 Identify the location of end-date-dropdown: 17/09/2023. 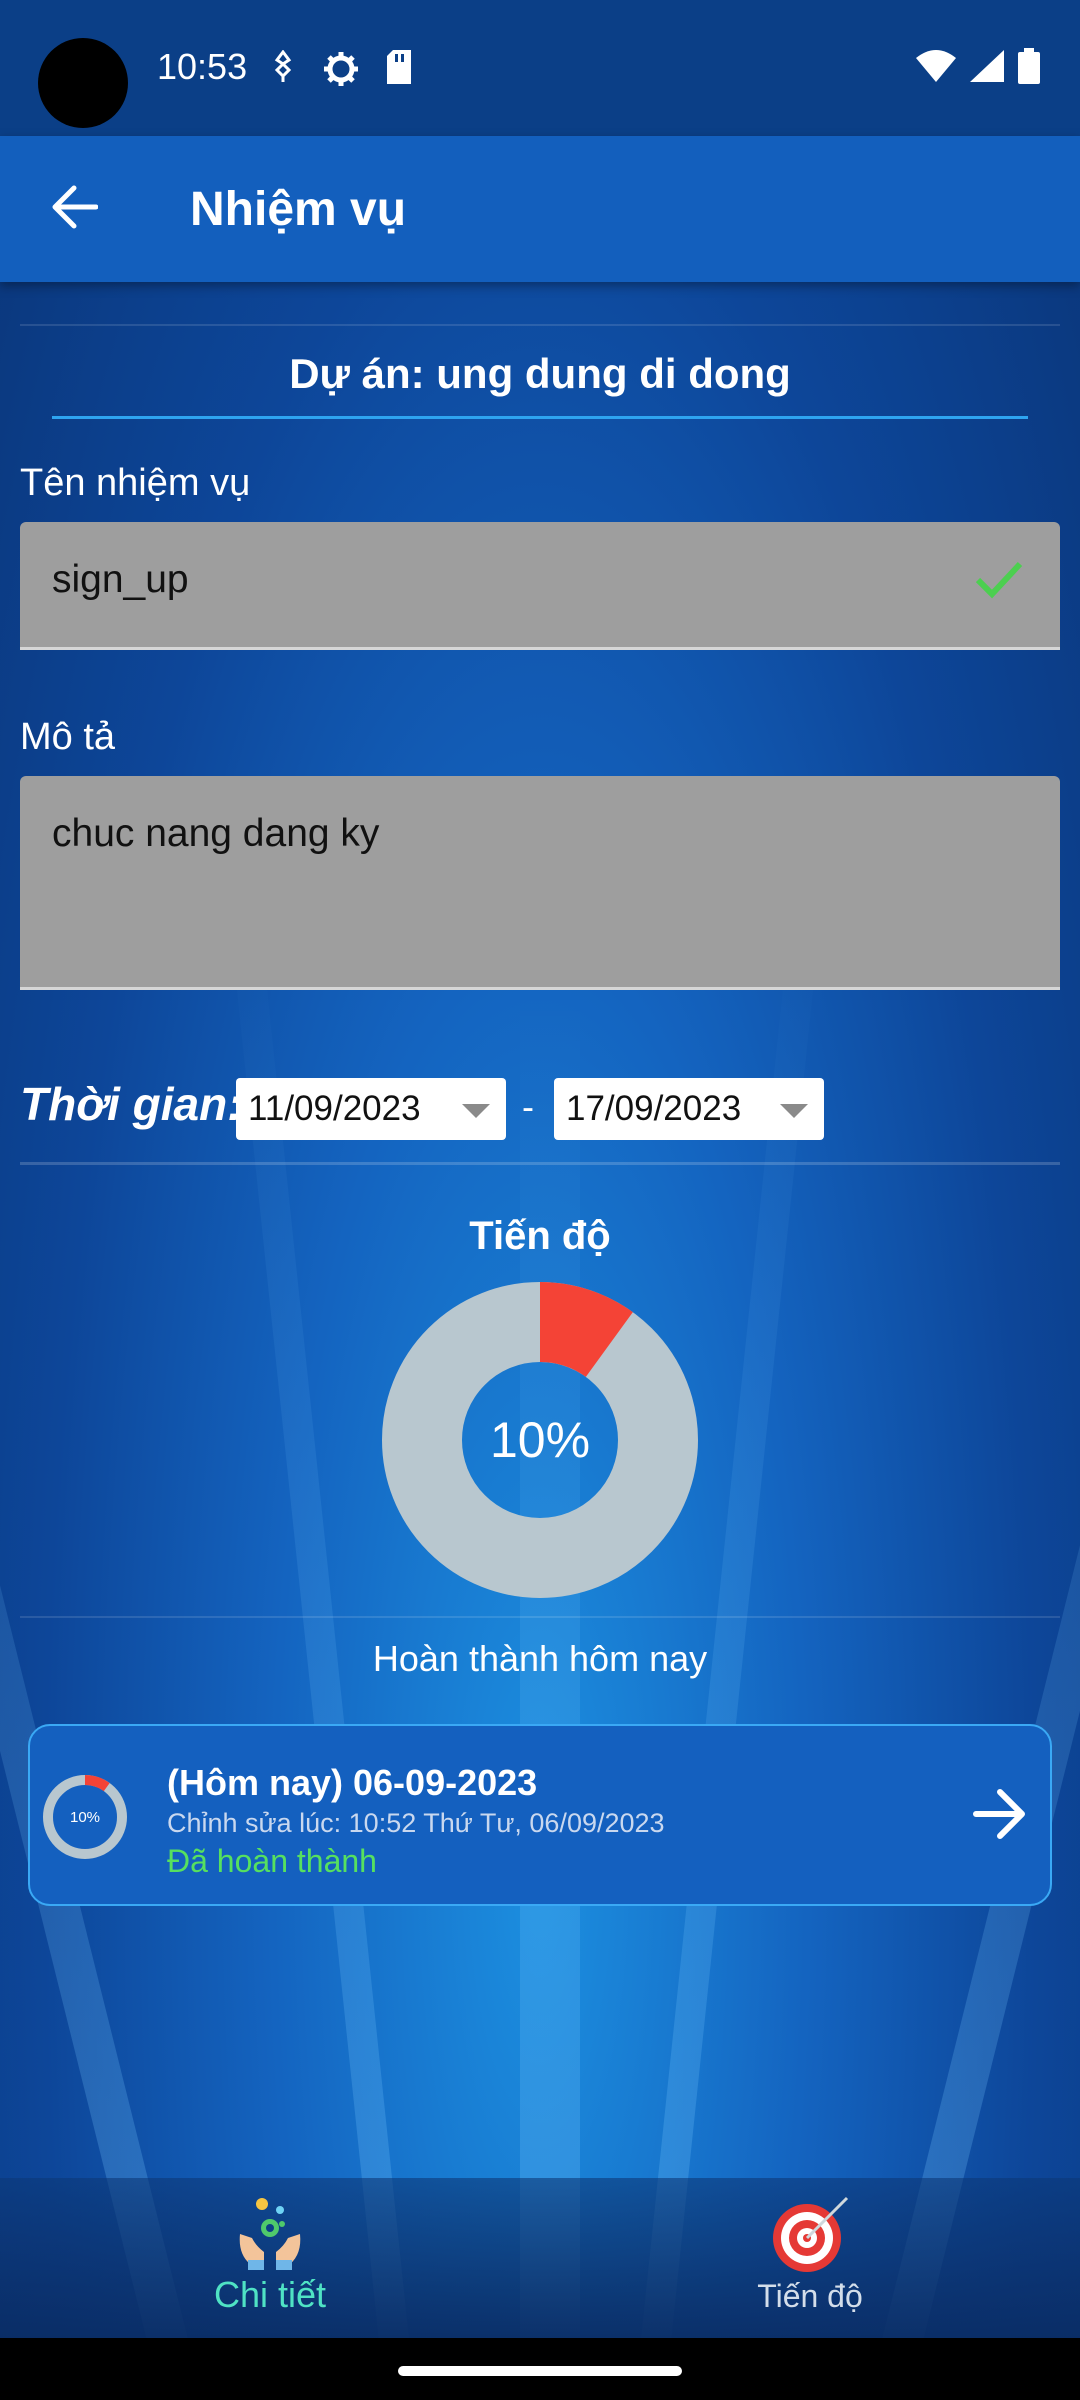
(689, 1109).